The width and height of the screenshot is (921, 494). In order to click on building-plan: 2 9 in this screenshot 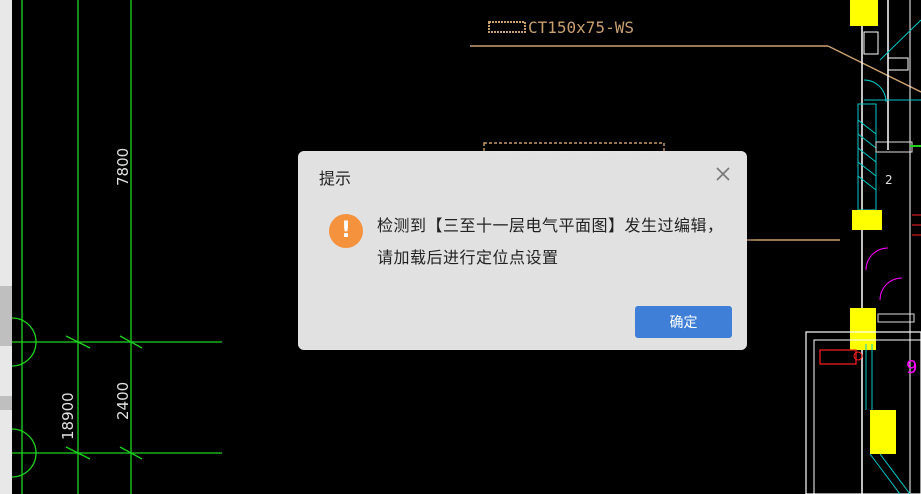, I will do `click(863, 247)`.